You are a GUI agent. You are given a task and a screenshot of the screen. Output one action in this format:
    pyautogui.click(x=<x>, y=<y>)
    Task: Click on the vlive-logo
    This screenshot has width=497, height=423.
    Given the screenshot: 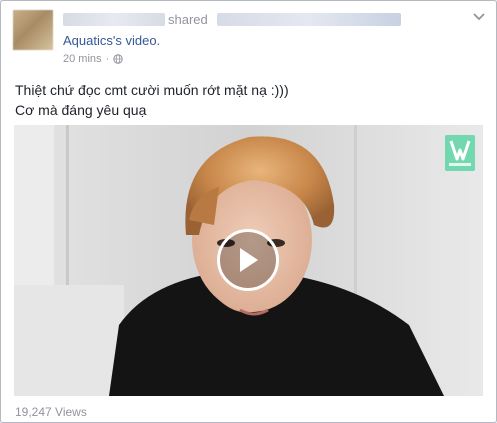 What is the action you would take?
    pyautogui.click(x=460, y=153)
    